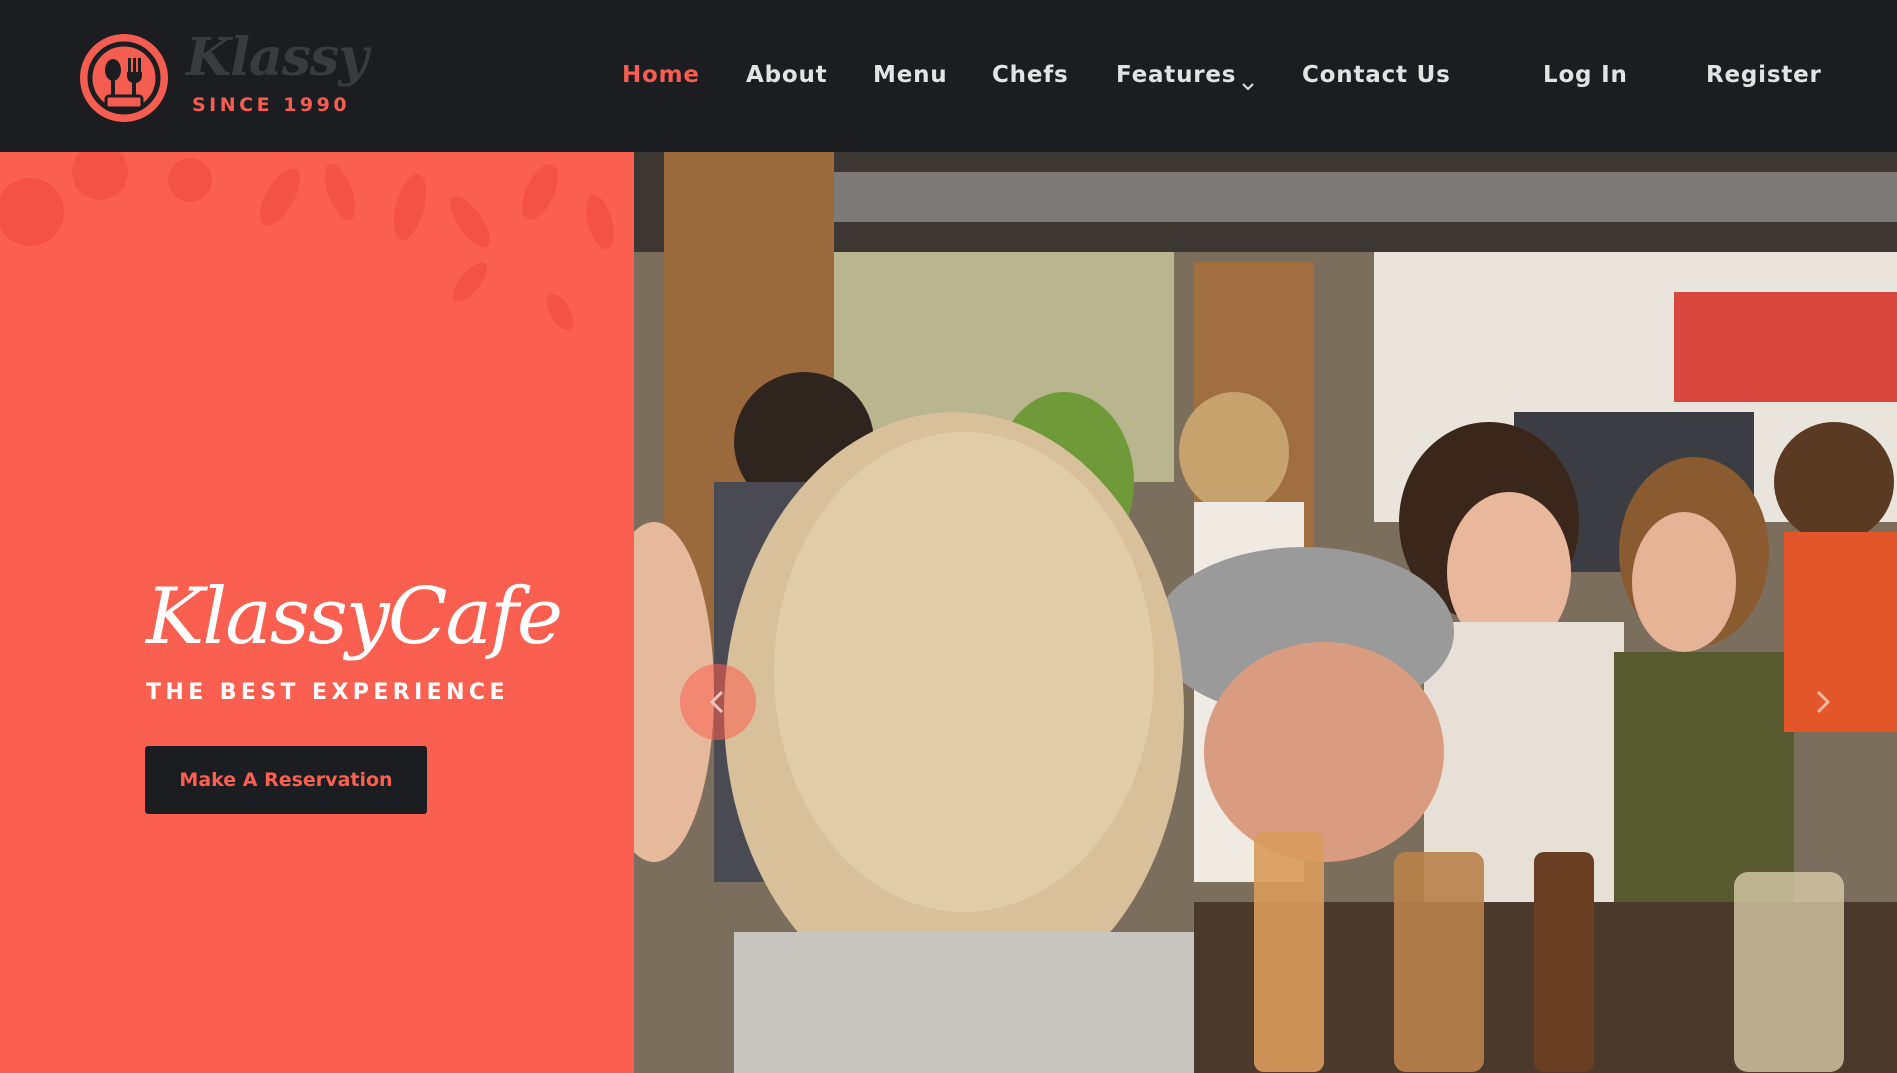 This screenshot has height=1073, width=1897. I want to click on floral-decoration, so click(307, 241).